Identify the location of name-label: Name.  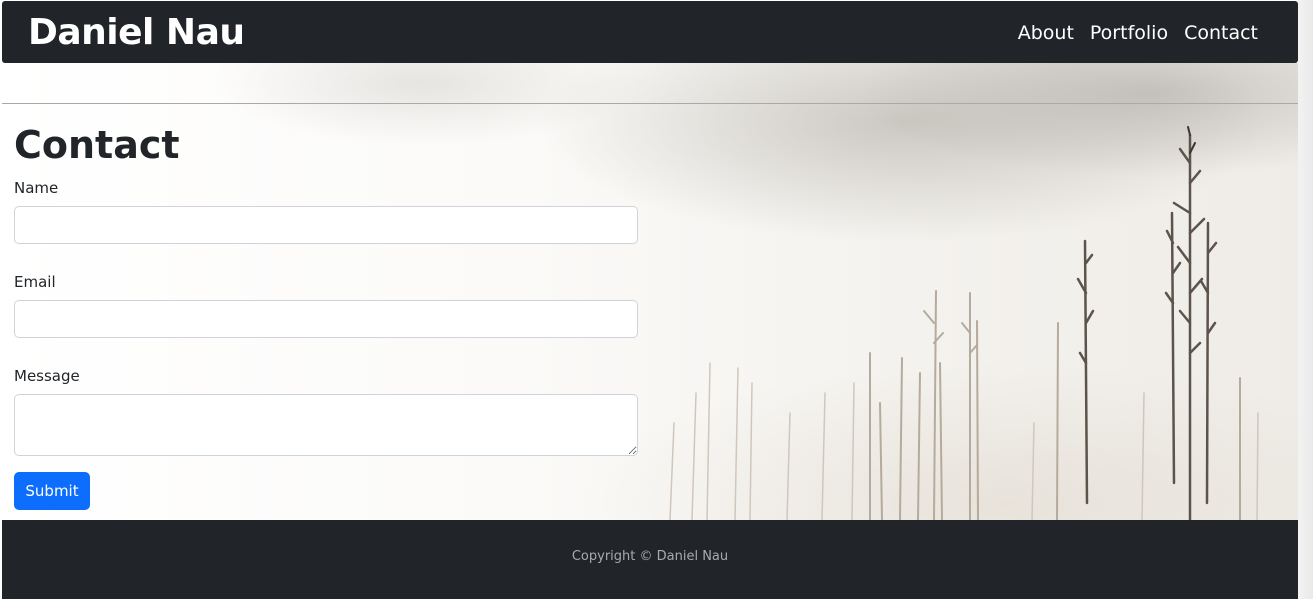
(36, 188).